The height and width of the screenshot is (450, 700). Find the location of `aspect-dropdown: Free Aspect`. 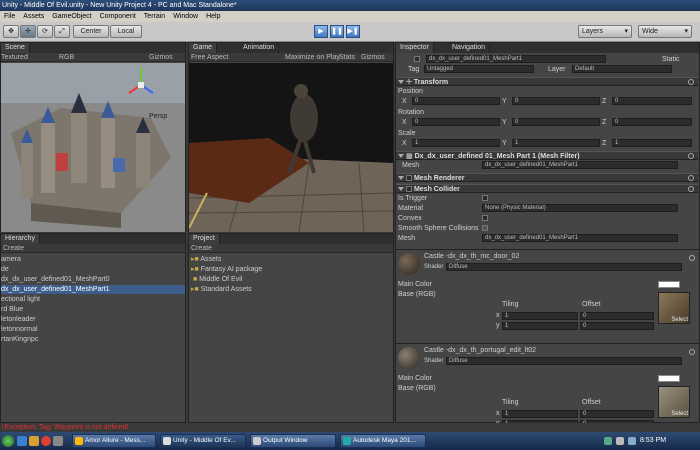

aspect-dropdown: Free Aspect is located at coordinates (209, 57).